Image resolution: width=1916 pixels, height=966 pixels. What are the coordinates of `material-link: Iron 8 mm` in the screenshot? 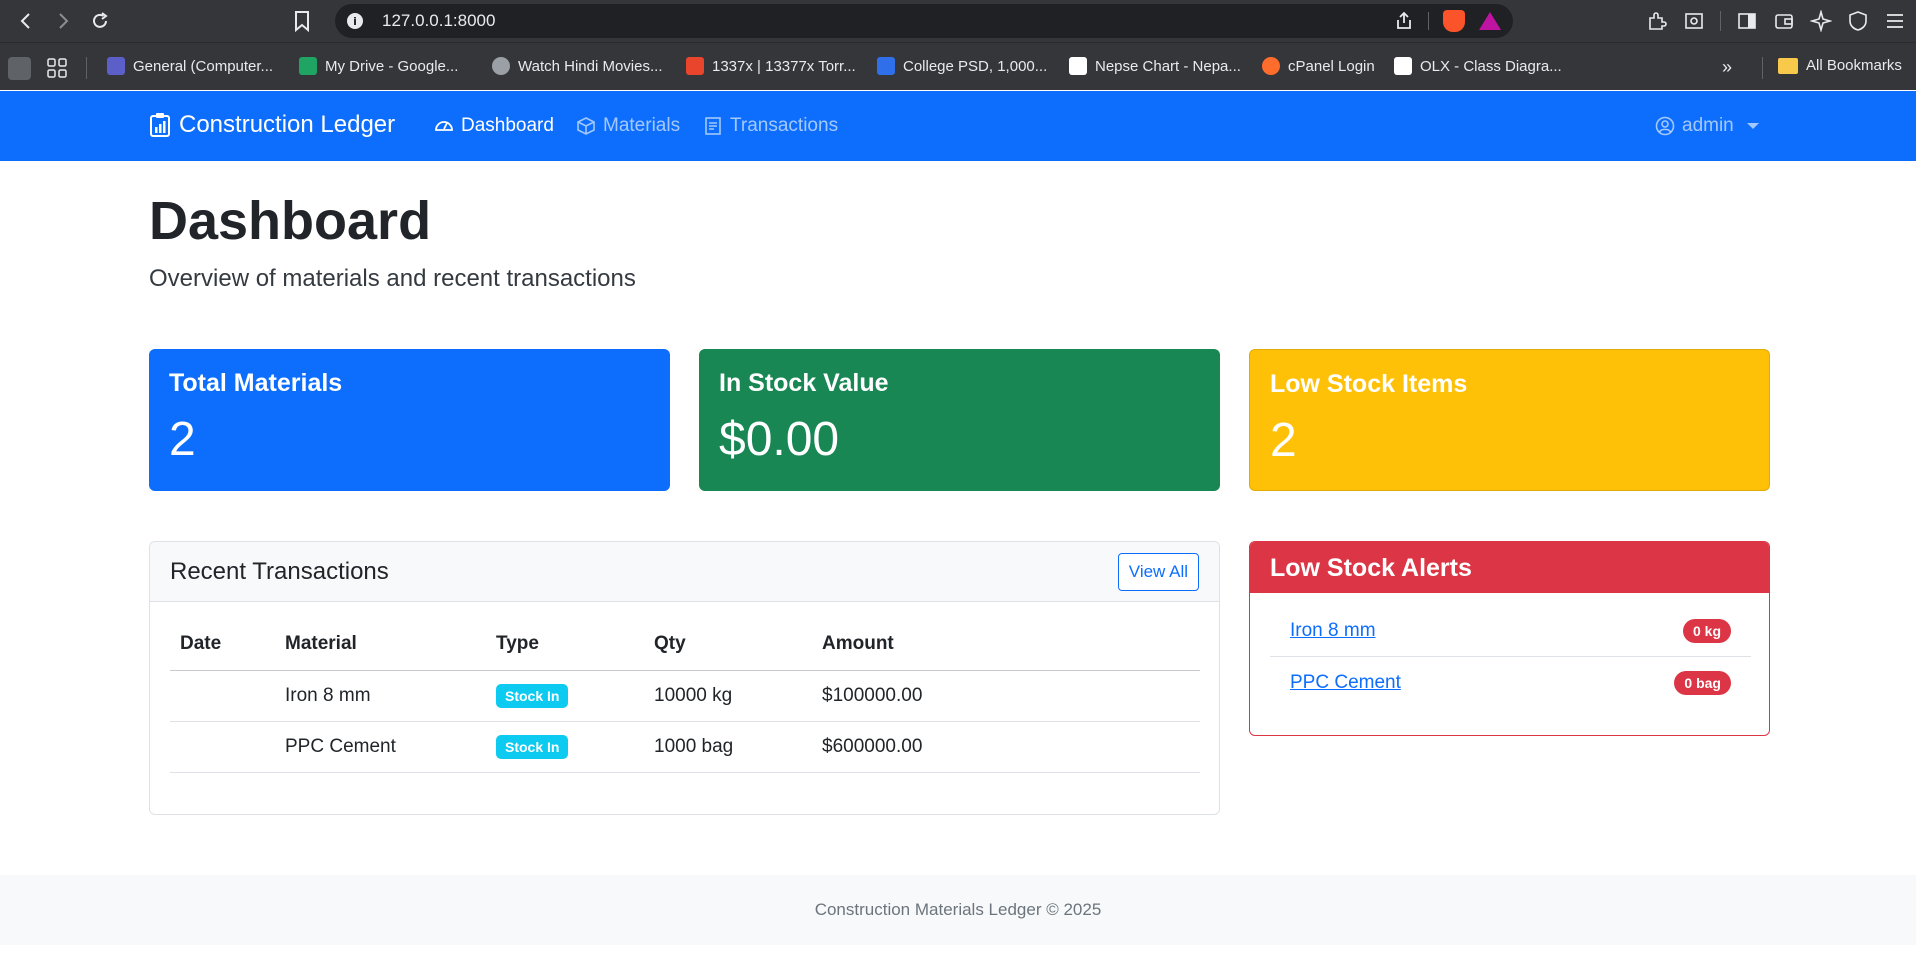 It's located at (1333, 631).